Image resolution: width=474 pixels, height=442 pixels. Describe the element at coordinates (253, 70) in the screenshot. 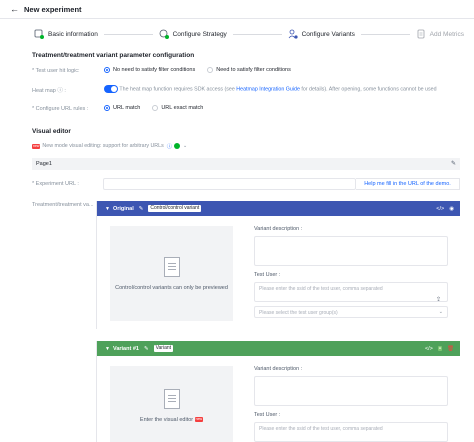

I see `radio-label: Need to satisfy filter conditions` at that location.